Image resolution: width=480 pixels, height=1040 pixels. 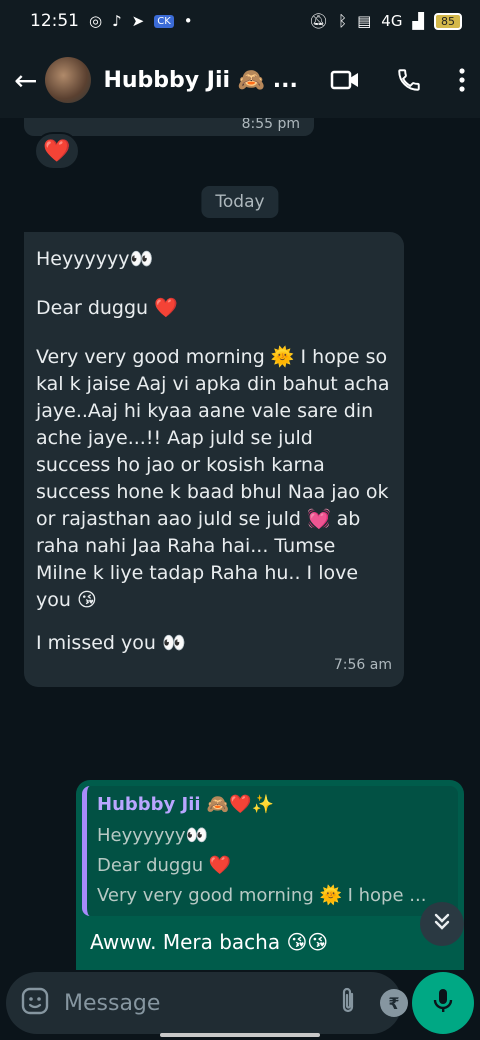 I want to click on sticker-icon, so click(x=35, y=1003).